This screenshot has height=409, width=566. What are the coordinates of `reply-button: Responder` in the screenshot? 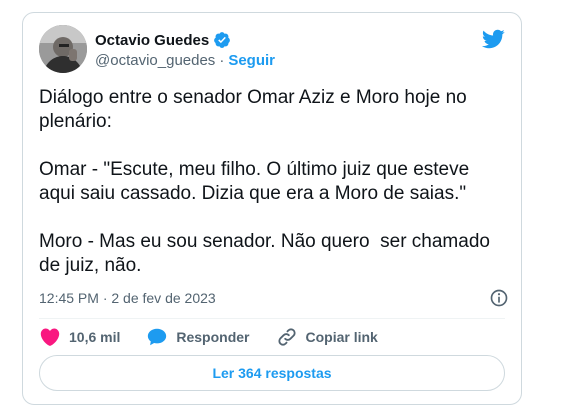 It's located at (198, 337).